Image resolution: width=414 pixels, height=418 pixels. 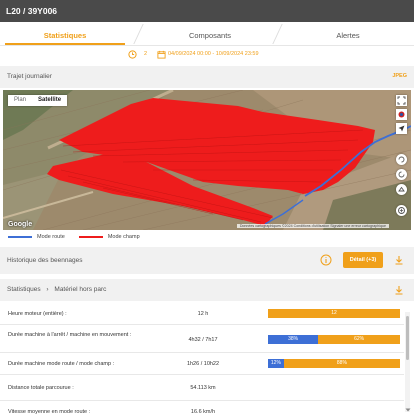 I want to click on tab-divider, so click(x=138, y=34).